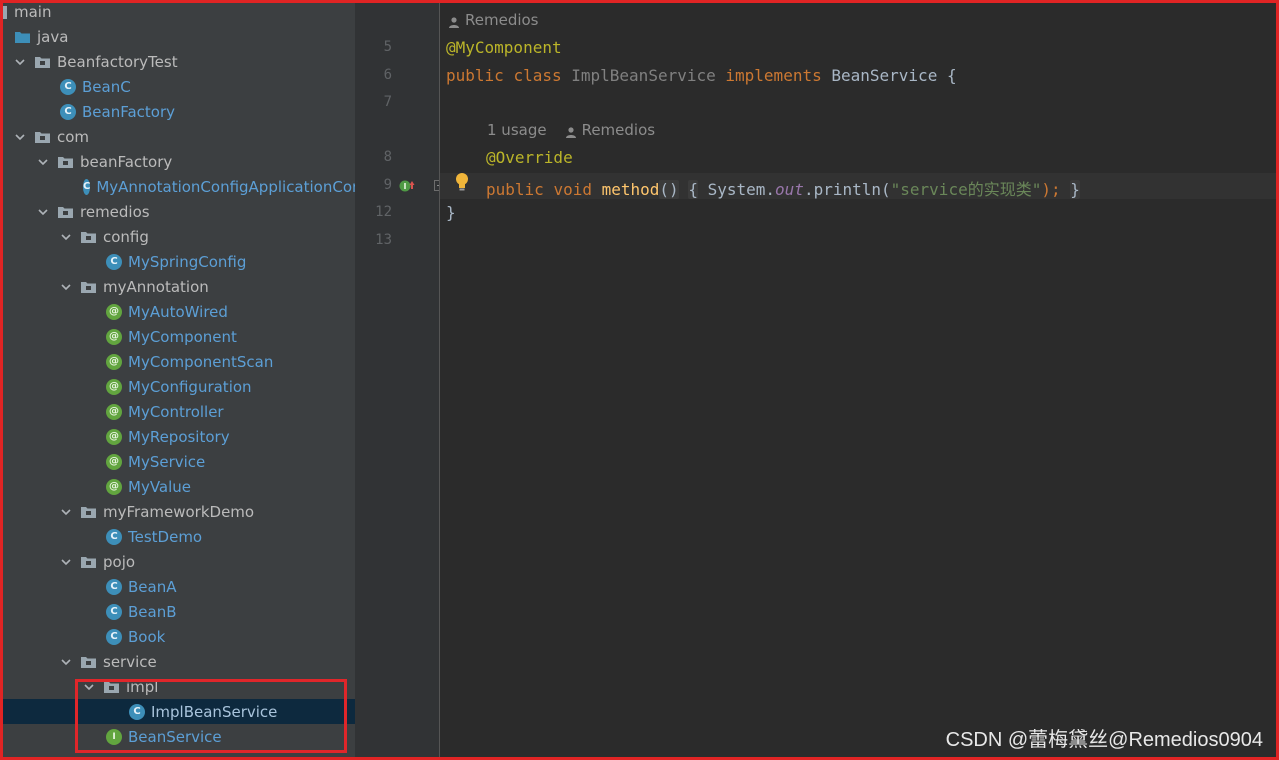  Describe the element at coordinates (387, 157) in the screenshot. I see `line-number: 8` at that location.